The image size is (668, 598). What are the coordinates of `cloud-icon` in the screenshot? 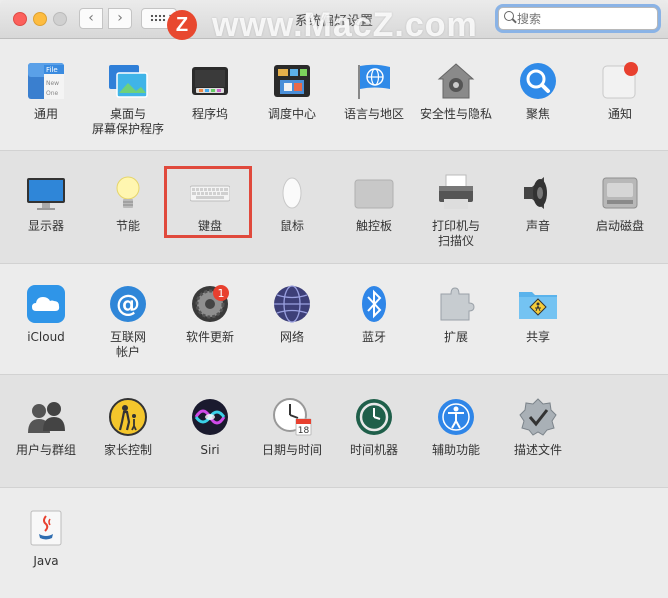 It's located at (46, 304).